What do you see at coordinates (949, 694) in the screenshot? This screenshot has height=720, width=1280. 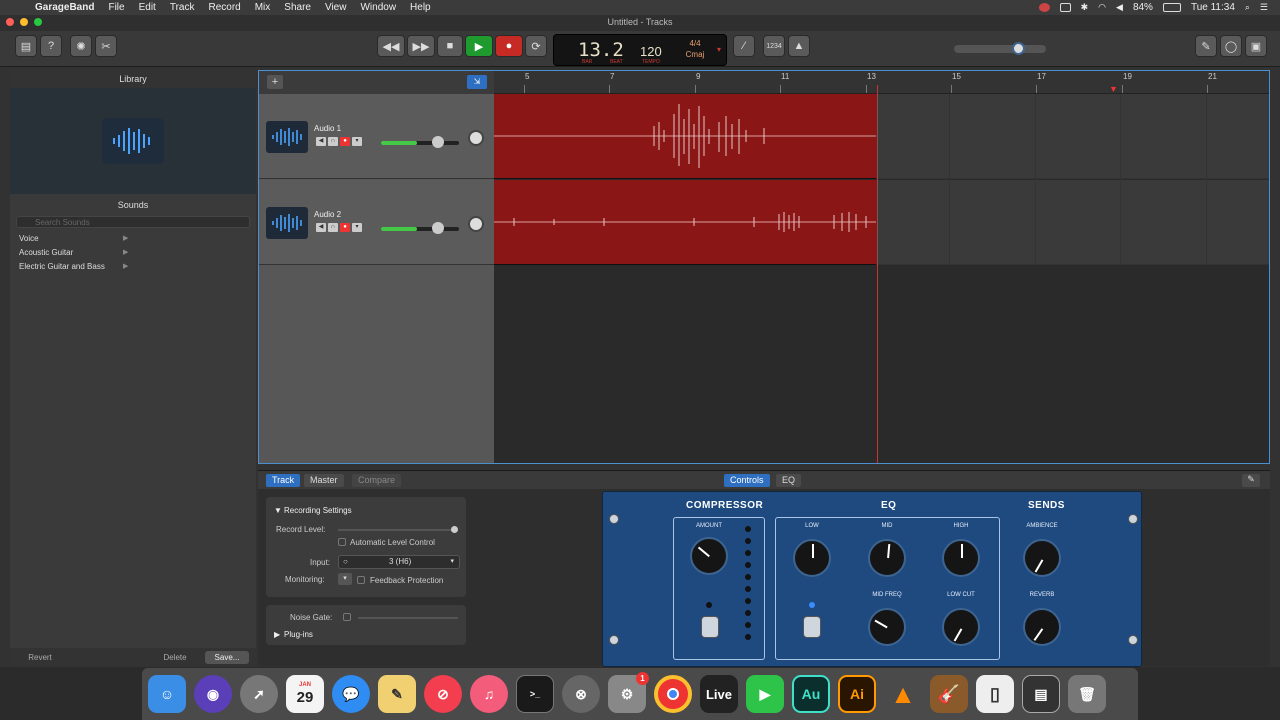 I see `garageband-icon: 🎸` at bounding box center [949, 694].